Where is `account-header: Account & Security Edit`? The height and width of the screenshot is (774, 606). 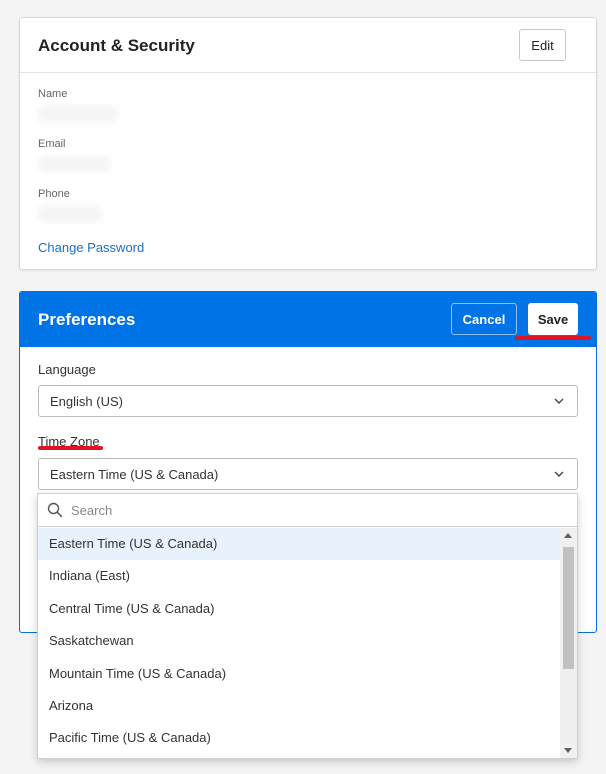 account-header: Account & Security Edit is located at coordinates (308, 45).